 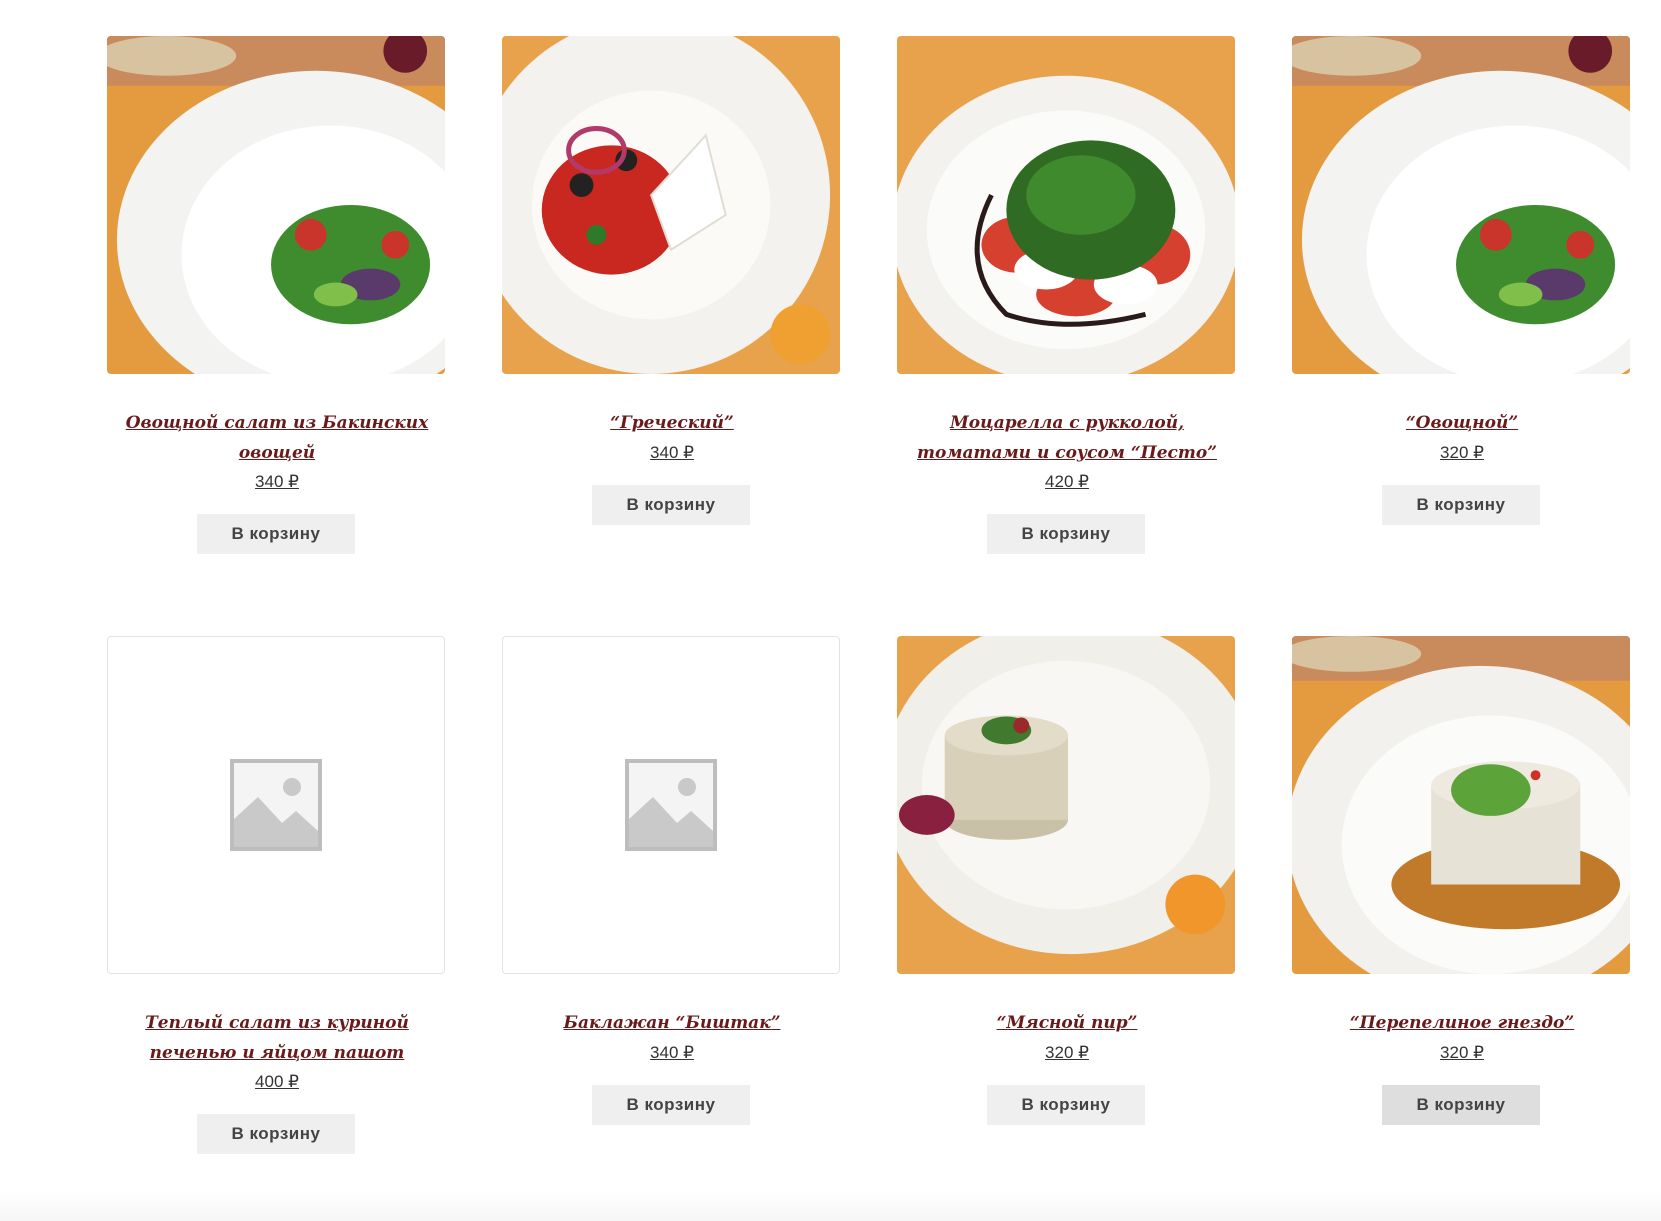 I want to click on caprese-salad-photo, so click(x=1066, y=205).